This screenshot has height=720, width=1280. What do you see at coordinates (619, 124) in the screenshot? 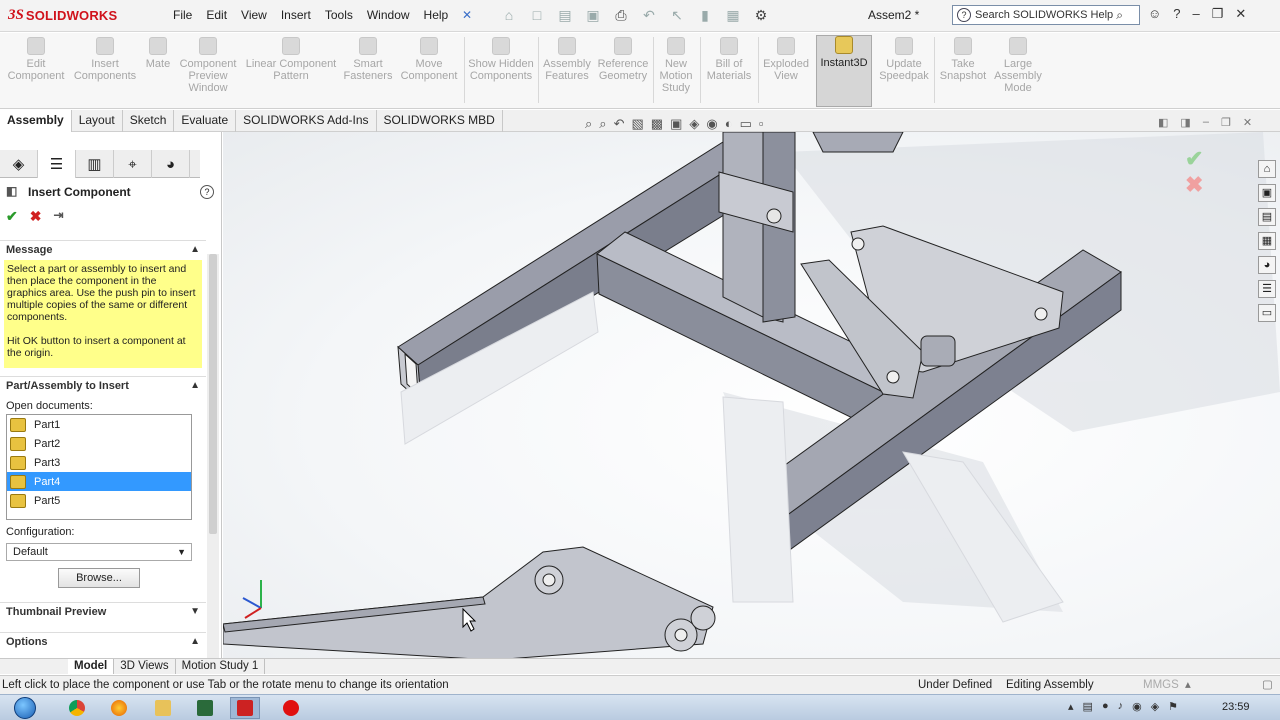
I see `previous-view-icon: ↶` at bounding box center [619, 124].